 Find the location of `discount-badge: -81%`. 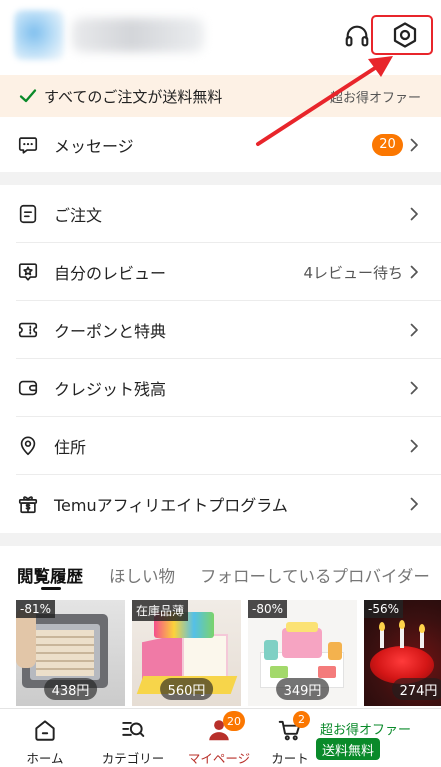

discount-badge: -81% is located at coordinates (36, 609).